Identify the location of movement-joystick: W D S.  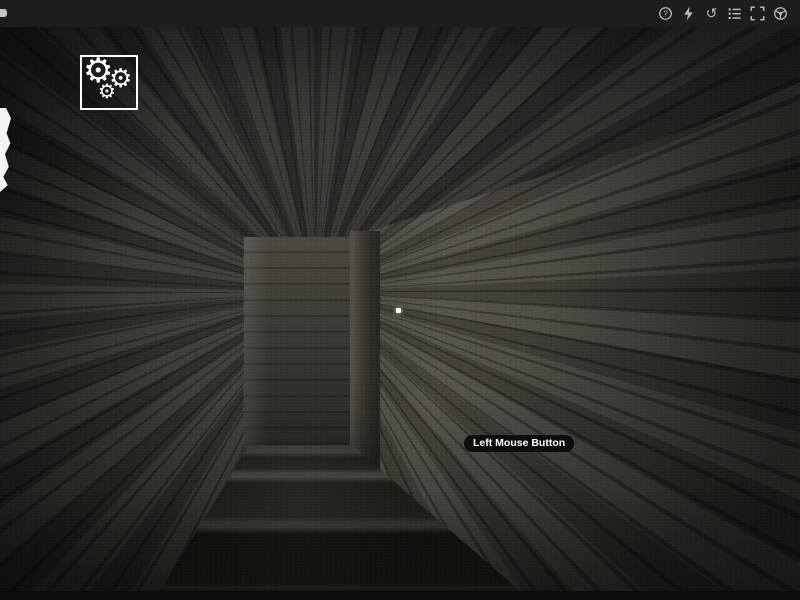
(90, 460).